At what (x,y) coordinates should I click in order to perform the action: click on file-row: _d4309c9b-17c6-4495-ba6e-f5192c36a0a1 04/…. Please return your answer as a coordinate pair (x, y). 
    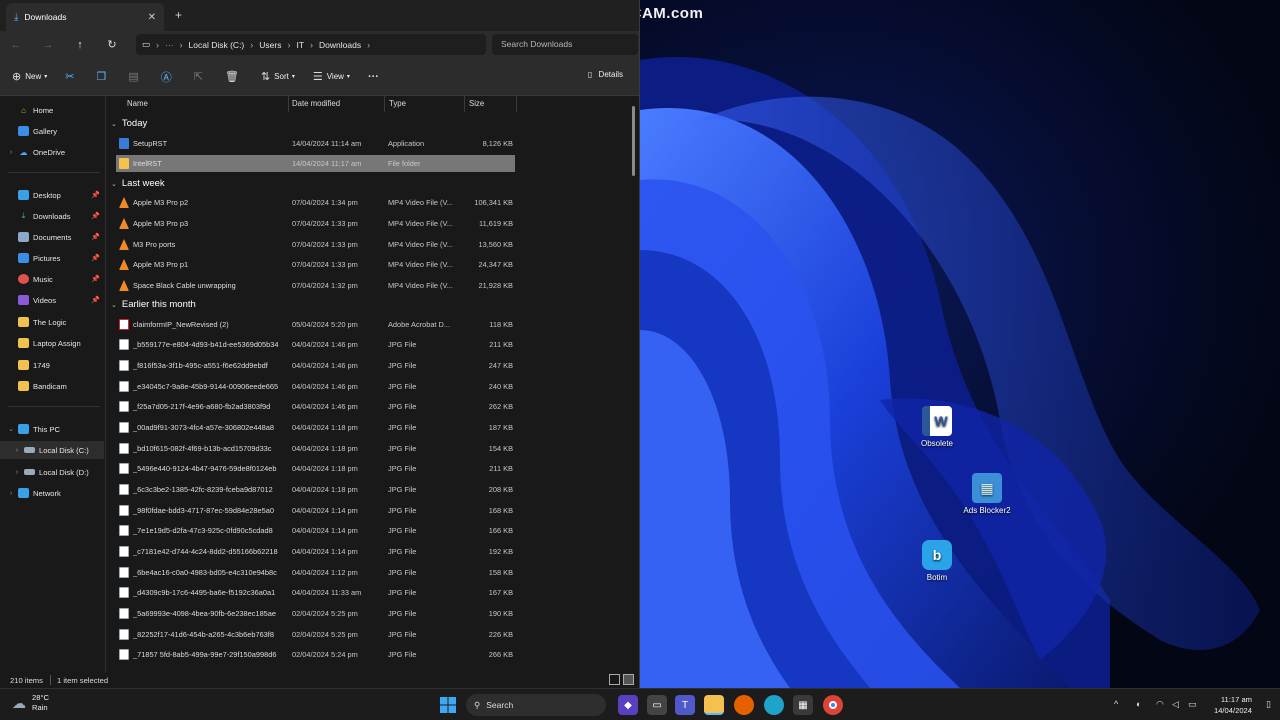
    Looking at the image, I should click on (315, 592).